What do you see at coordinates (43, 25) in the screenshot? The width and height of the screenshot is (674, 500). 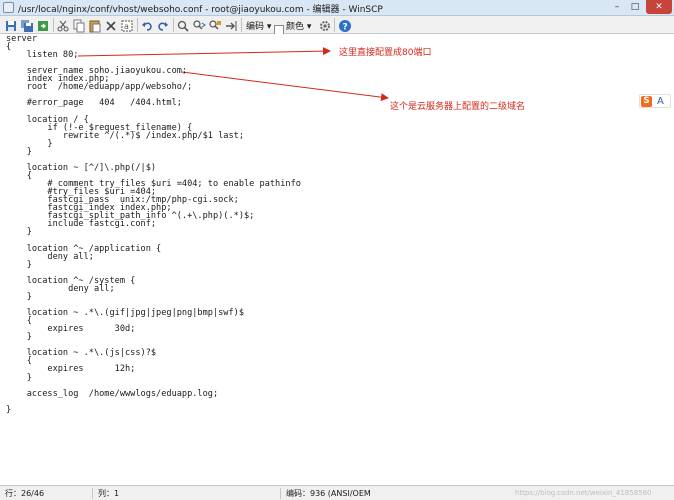 I see `refresh-icon` at bounding box center [43, 25].